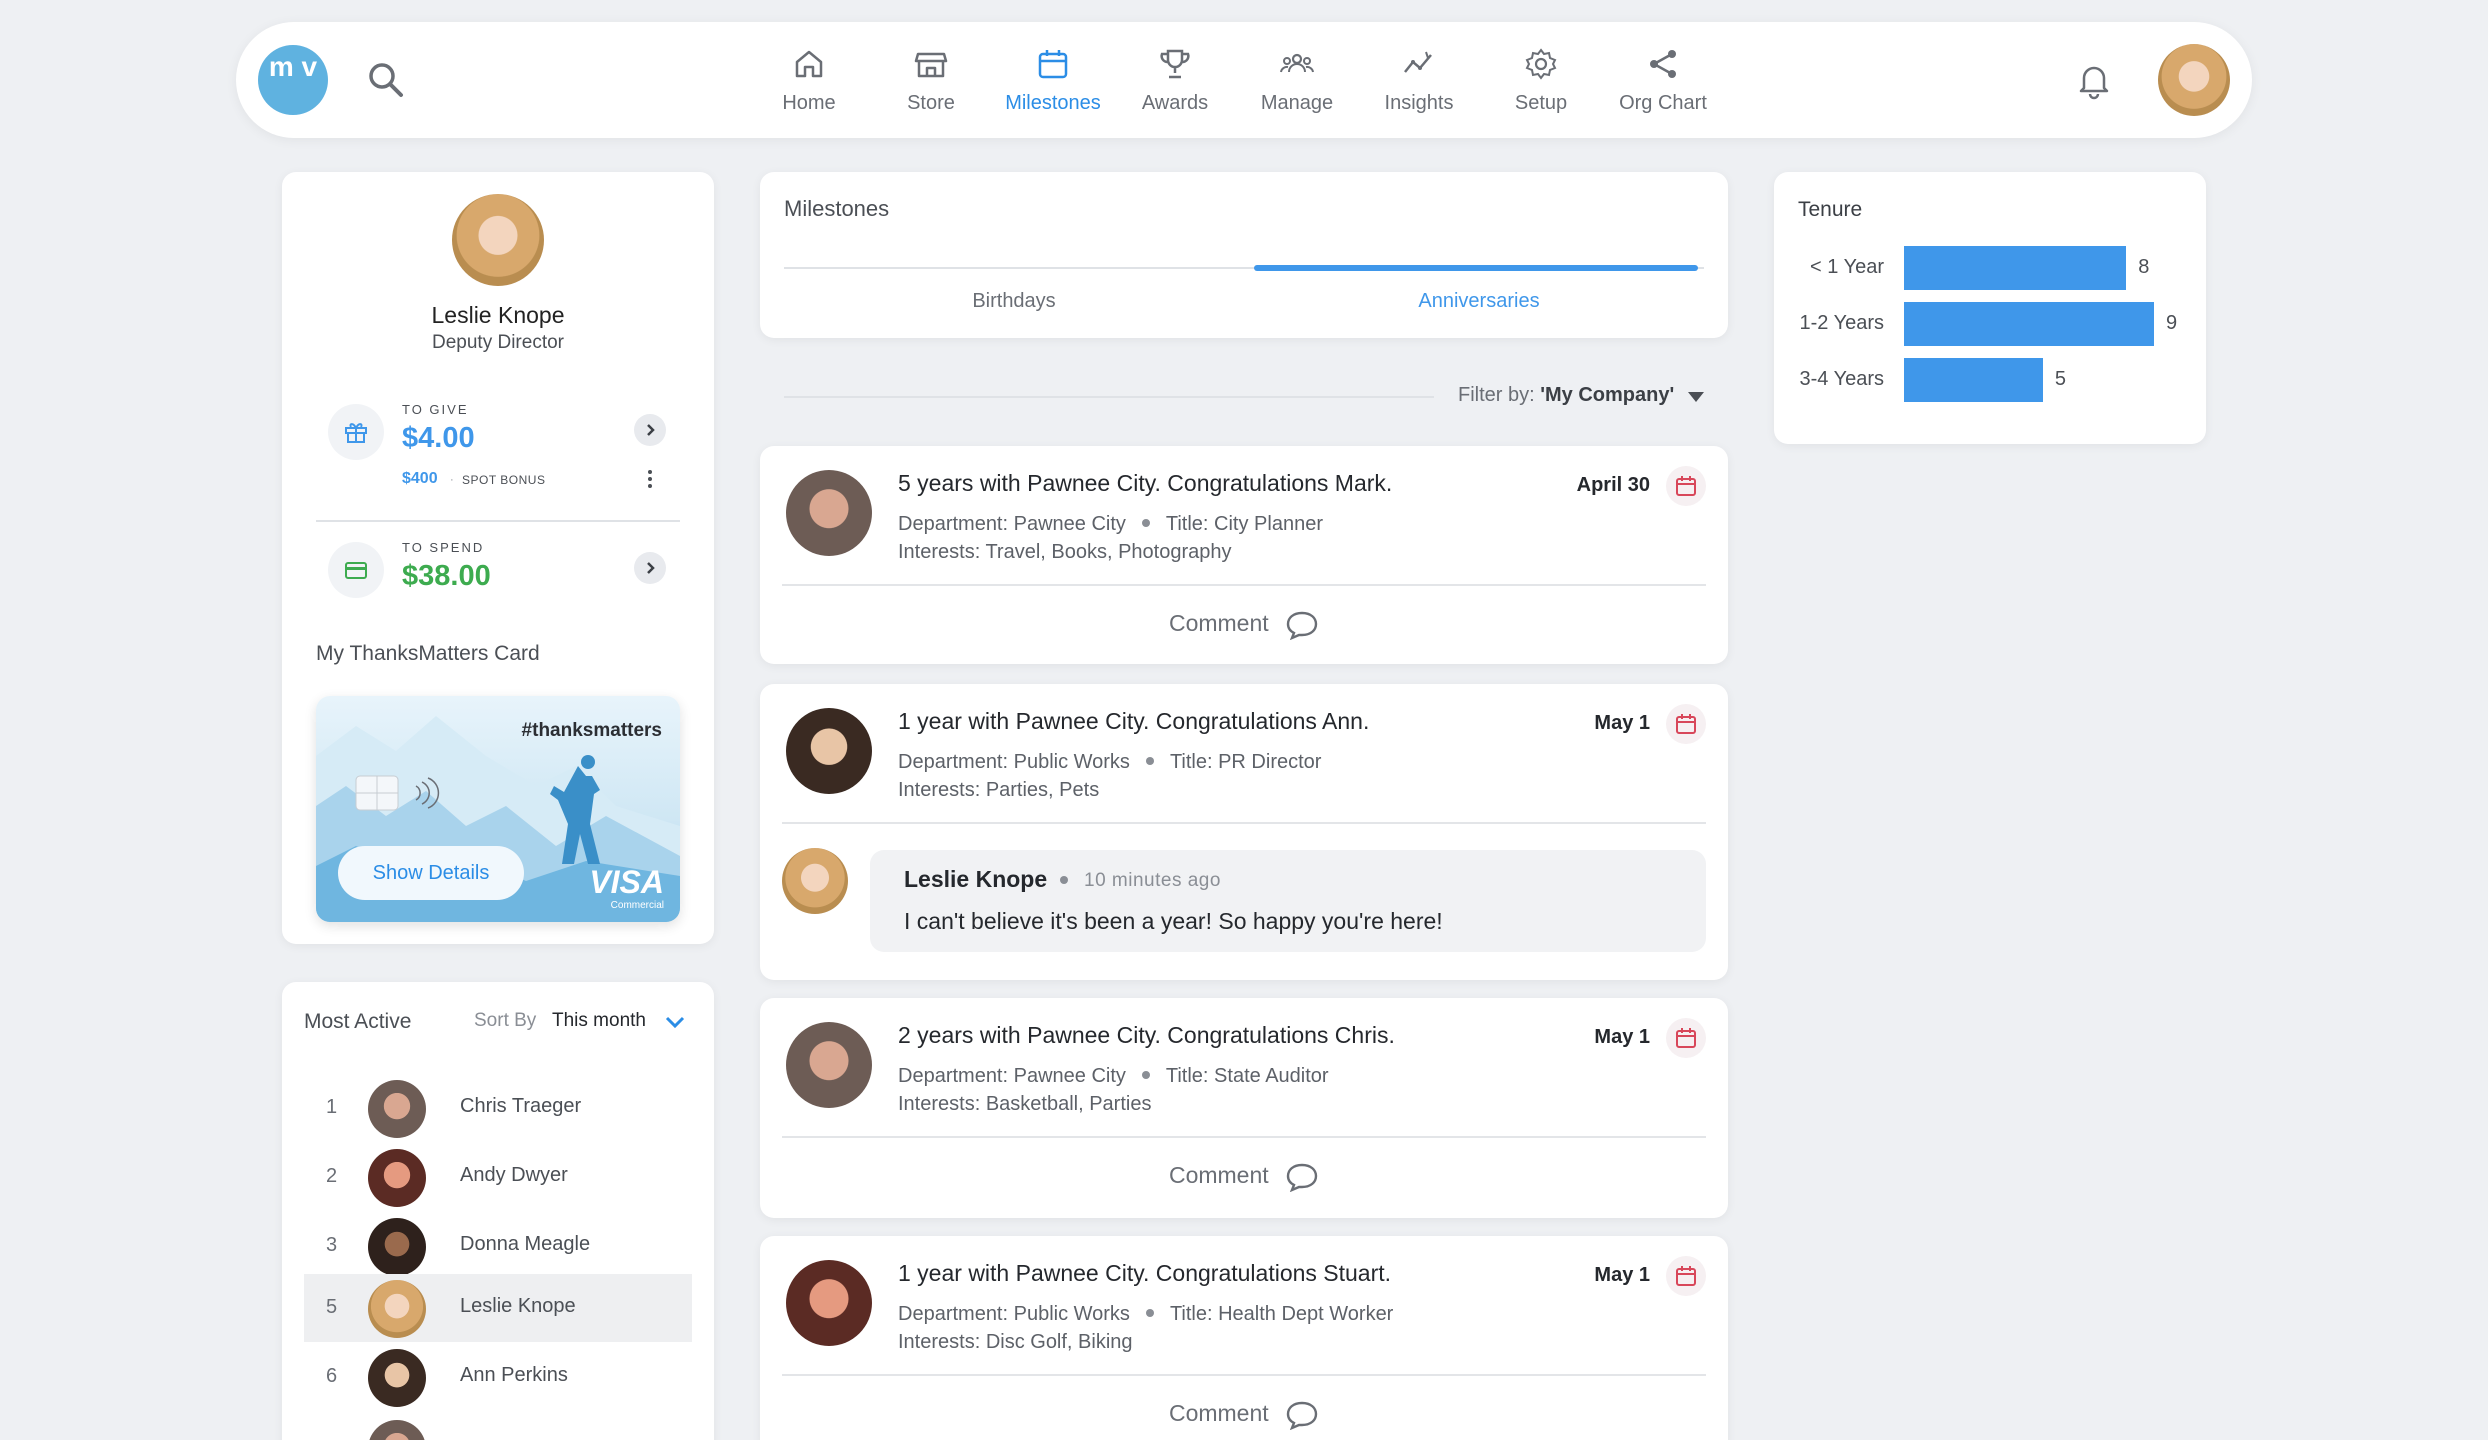 This screenshot has width=2488, height=1440. What do you see at coordinates (1175, 103) in the screenshot?
I see `nav-awards-label: Awards` at bounding box center [1175, 103].